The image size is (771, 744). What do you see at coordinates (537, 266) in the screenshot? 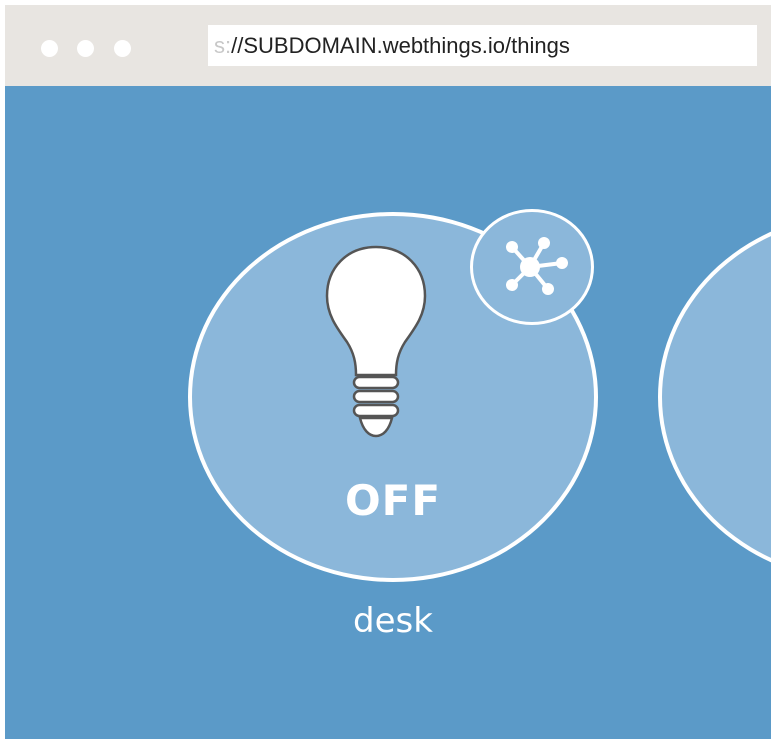
I see `thing-network-icon` at bounding box center [537, 266].